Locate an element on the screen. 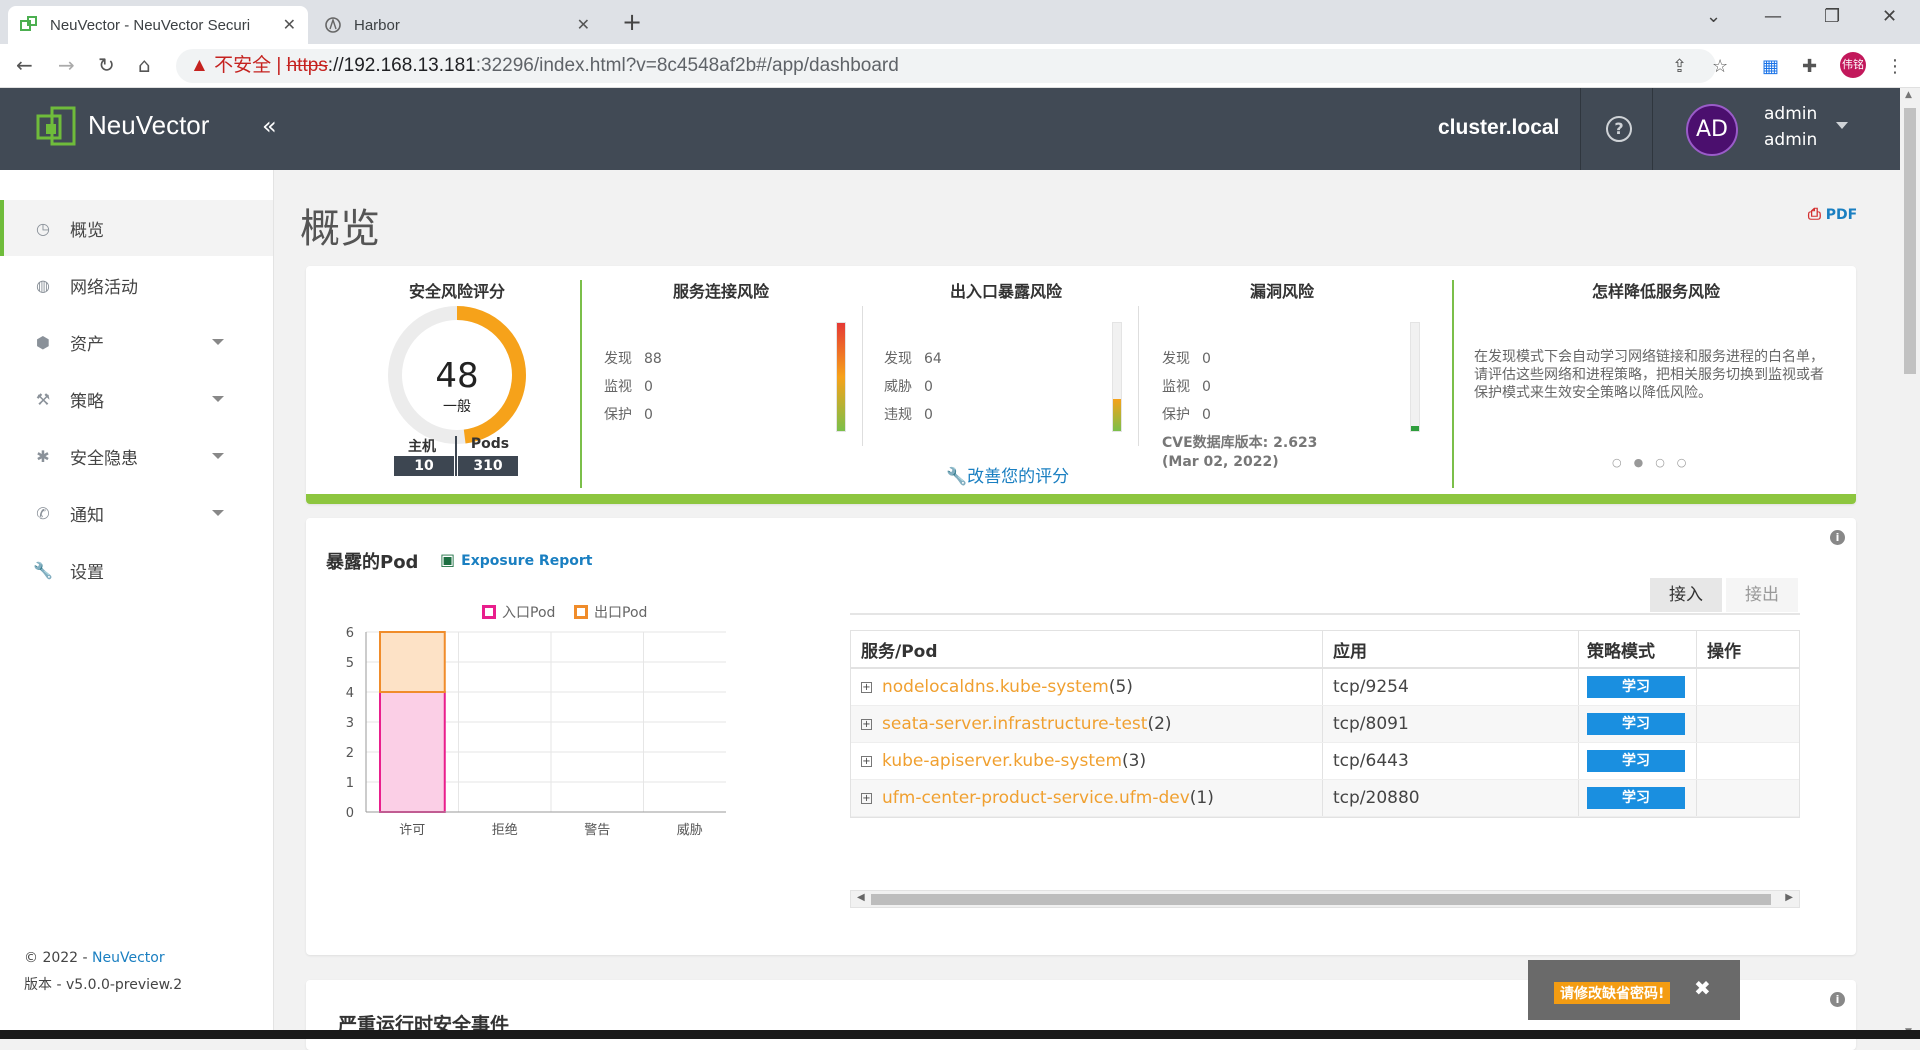 The width and height of the screenshot is (1920, 1050). close-toast-icon: ✖ is located at coordinates (1702, 988).